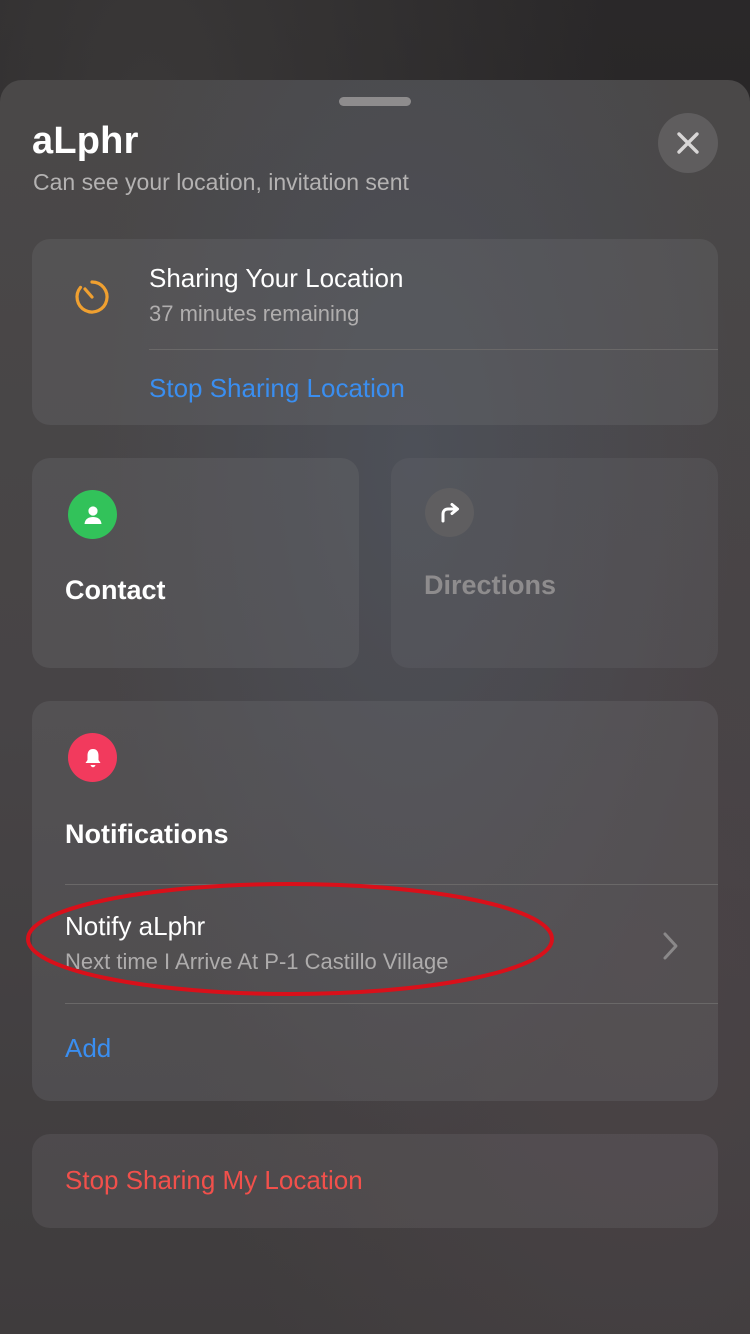 The width and height of the screenshot is (750, 1334). Describe the element at coordinates (375, 1181) in the screenshot. I see `stop-sharing-my-location-button: Stop Sharing My Location` at that location.